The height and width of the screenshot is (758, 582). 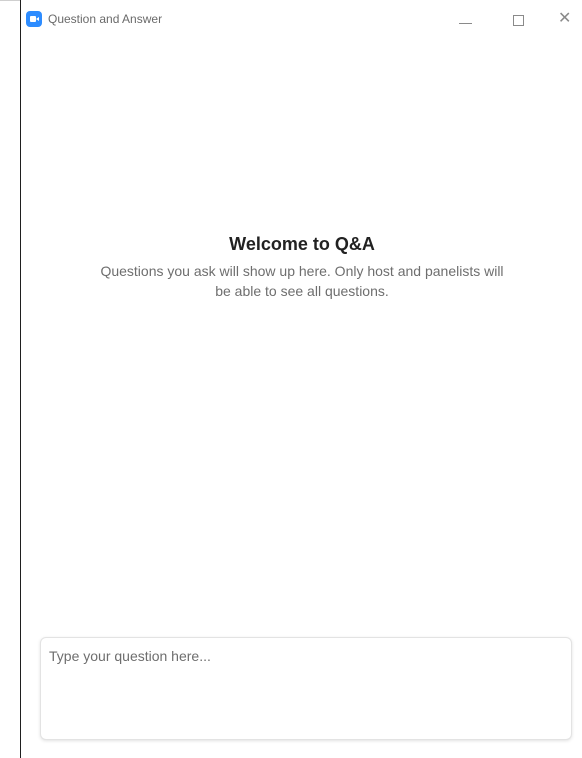 I want to click on minimize-button, so click(x=465, y=20).